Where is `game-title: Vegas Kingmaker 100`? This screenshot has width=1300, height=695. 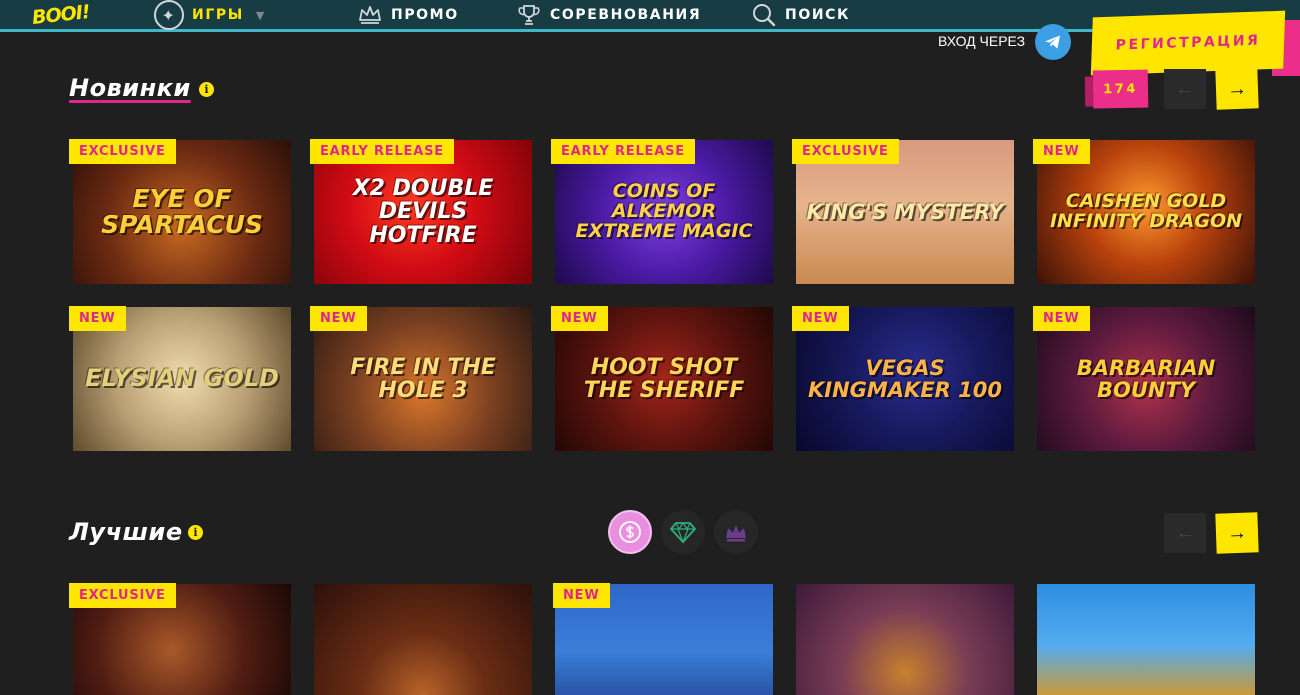 game-title: Vegas Kingmaker 100 is located at coordinates (905, 378).